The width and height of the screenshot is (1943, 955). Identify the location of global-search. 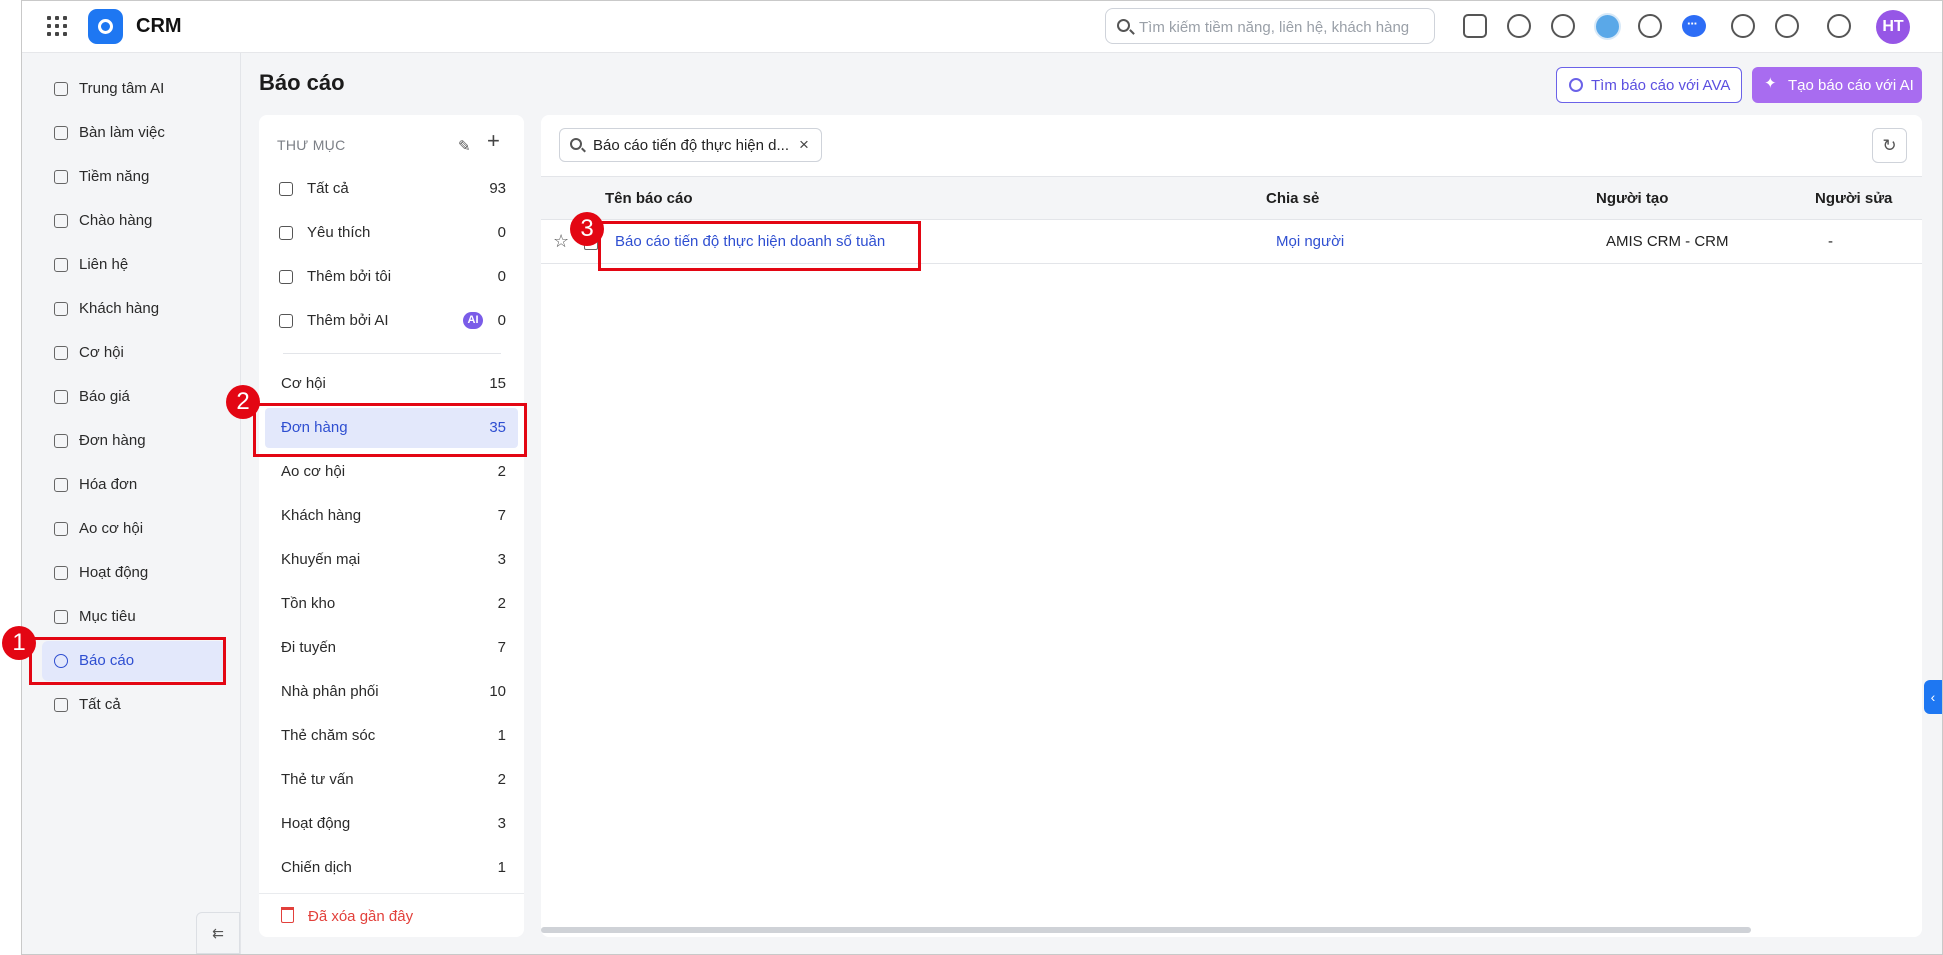
(1270, 26).